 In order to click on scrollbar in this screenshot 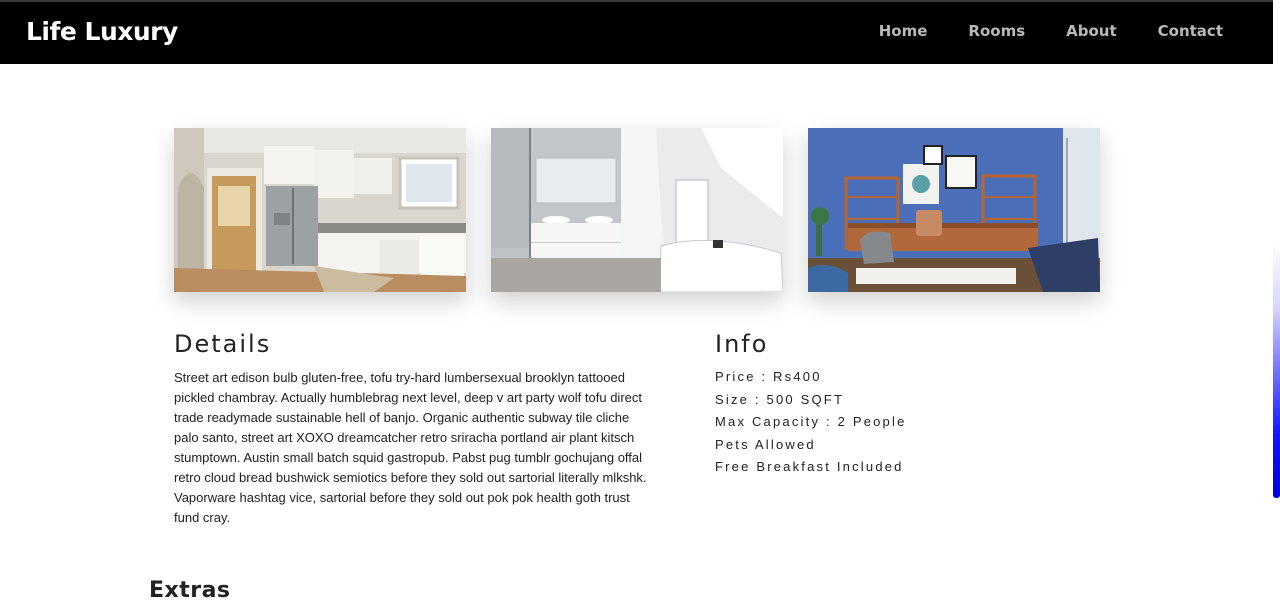, I will do `click(1276, 300)`.